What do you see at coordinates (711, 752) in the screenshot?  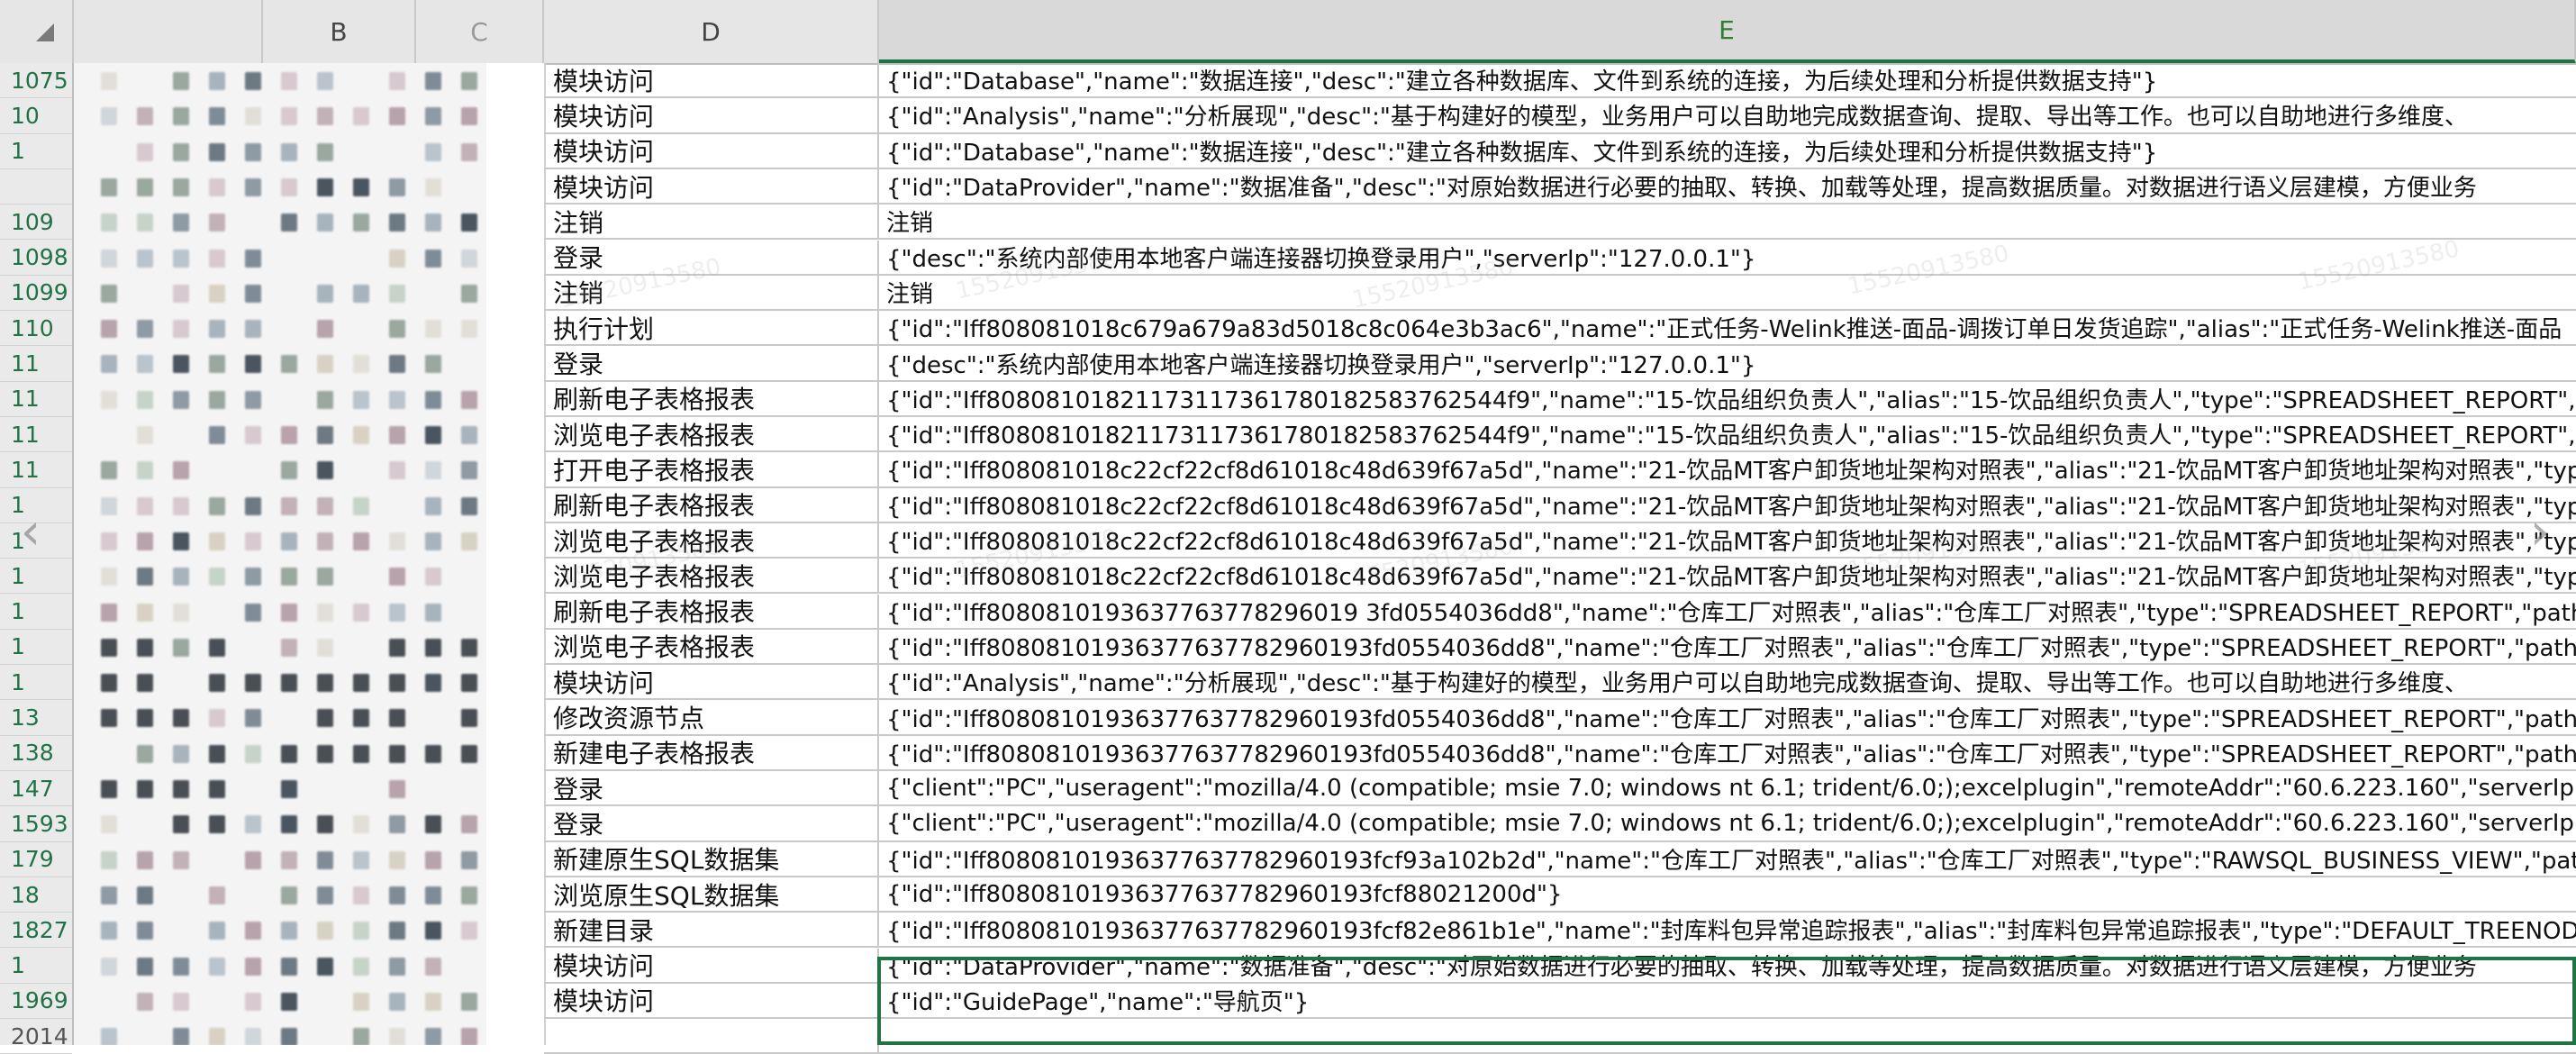 I see `cell-action: 新建电子表格报表` at bounding box center [711, 752].